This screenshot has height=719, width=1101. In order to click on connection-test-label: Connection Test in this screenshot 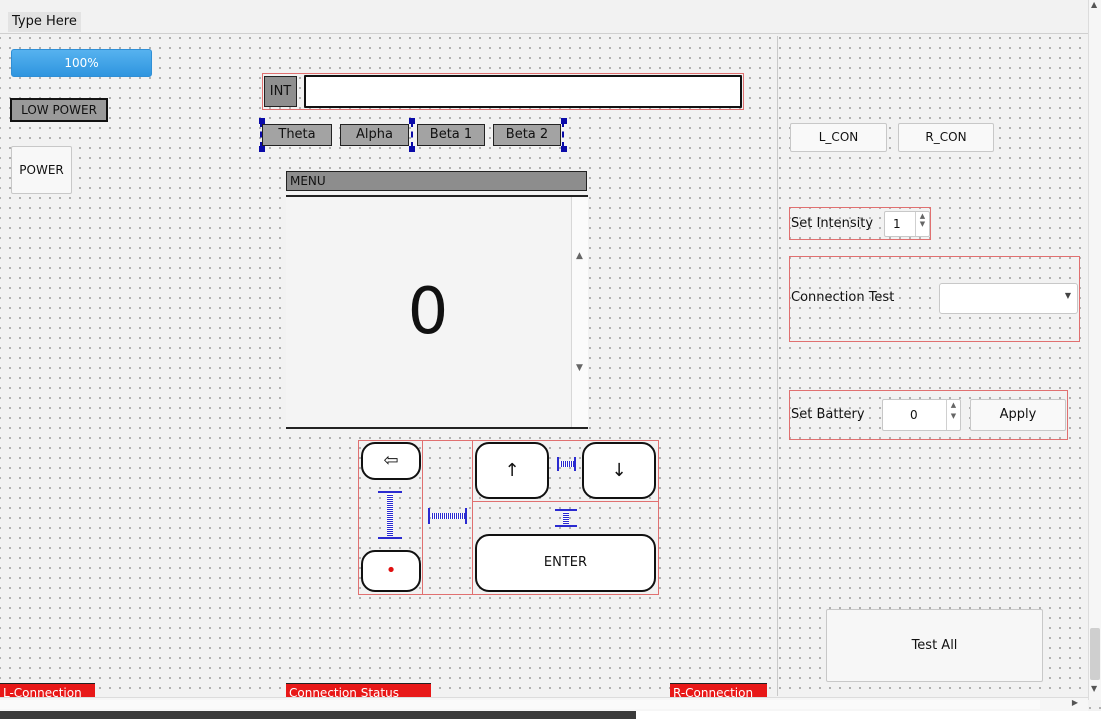, I will do `click(843, 297)`.